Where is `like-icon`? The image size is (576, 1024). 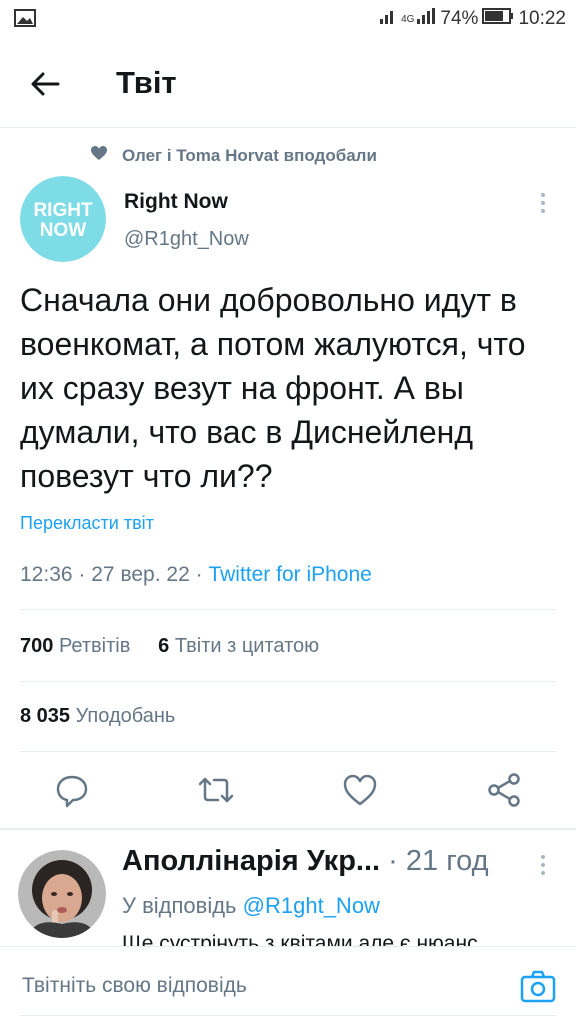
like-icon is located at coordinates (360, 790).